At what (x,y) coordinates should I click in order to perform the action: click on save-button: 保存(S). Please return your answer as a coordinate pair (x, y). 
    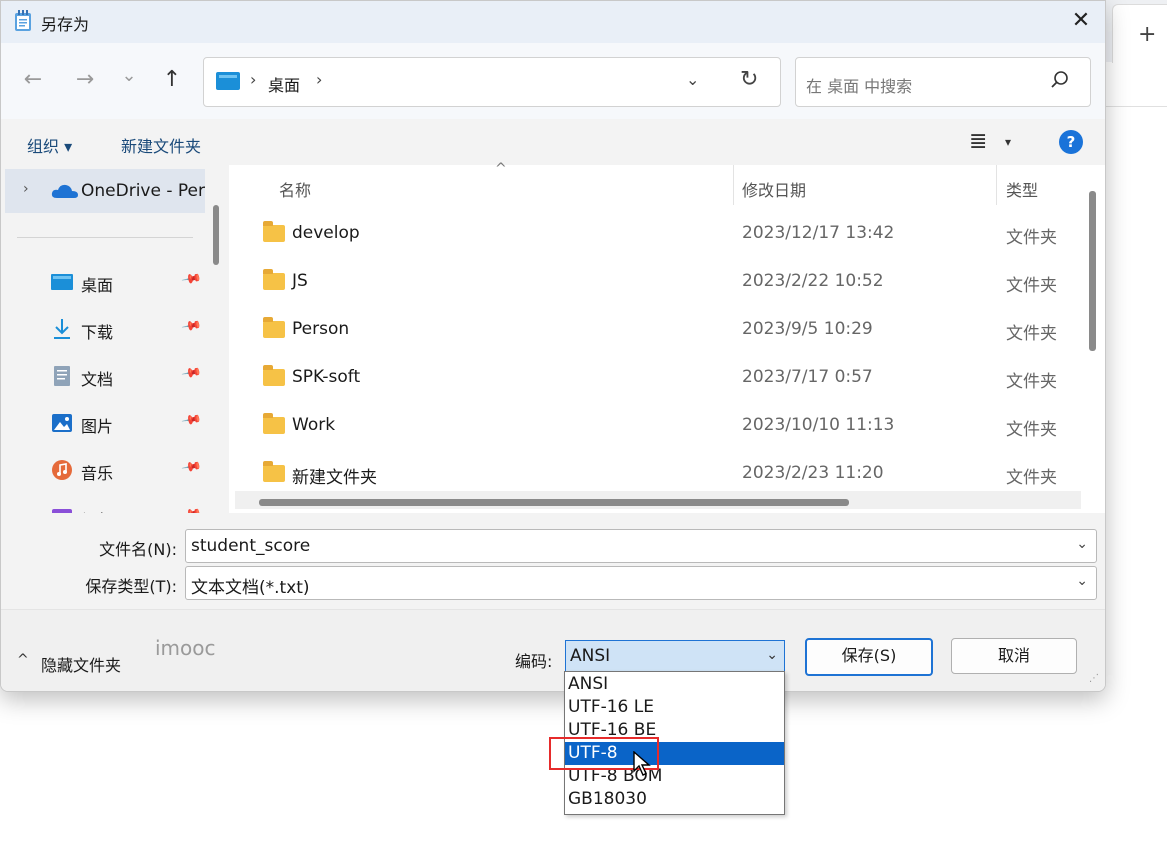
    Looking at the image, I should click on (869, 657).